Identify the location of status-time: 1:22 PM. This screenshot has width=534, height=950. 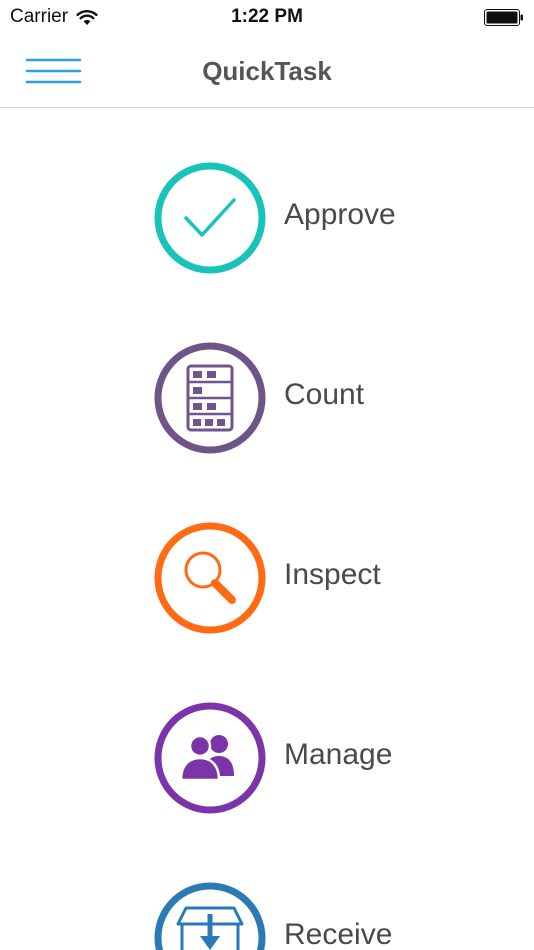
(267, 16).